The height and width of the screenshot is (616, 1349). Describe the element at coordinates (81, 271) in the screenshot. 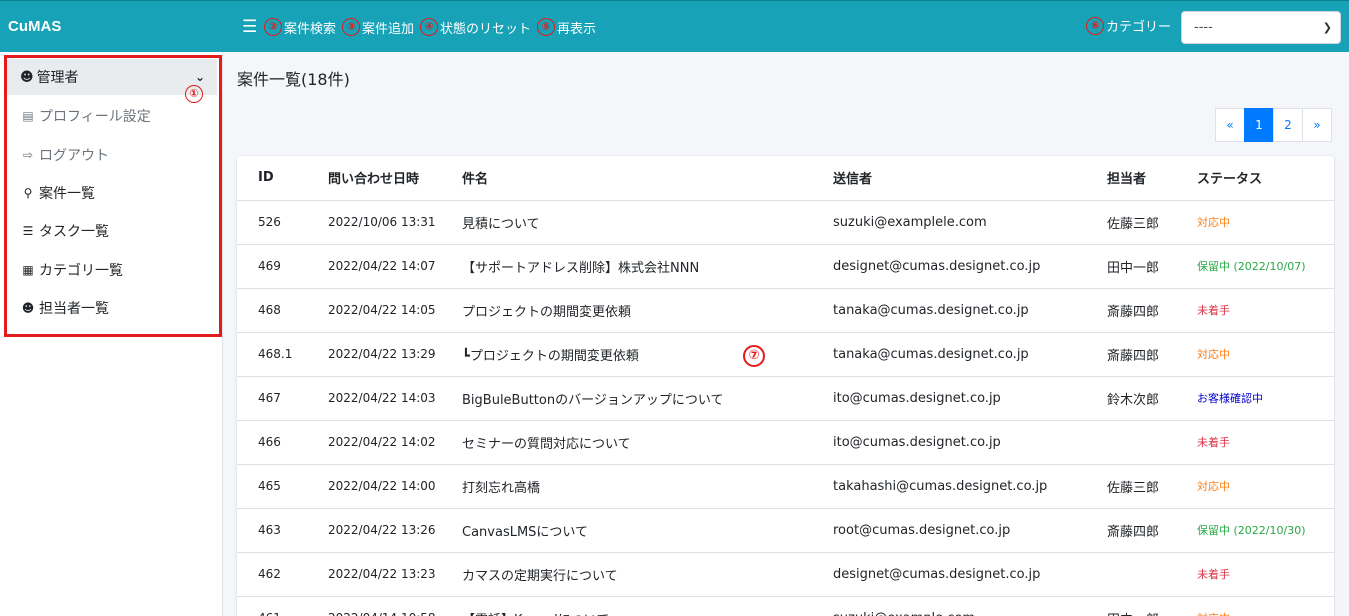

I see `sidebar-item-label: カテゴリ一覧` at that location.